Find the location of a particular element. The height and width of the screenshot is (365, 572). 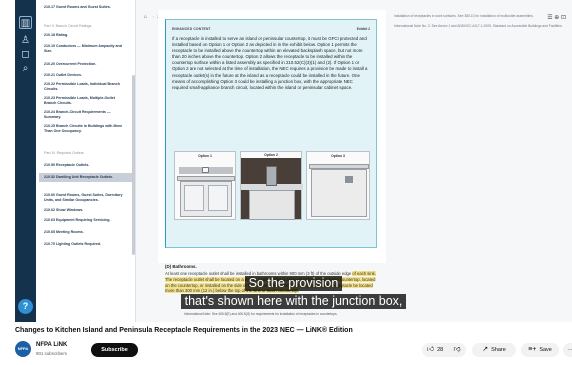

toc-scrollbar is located at coordinates (133, 165).